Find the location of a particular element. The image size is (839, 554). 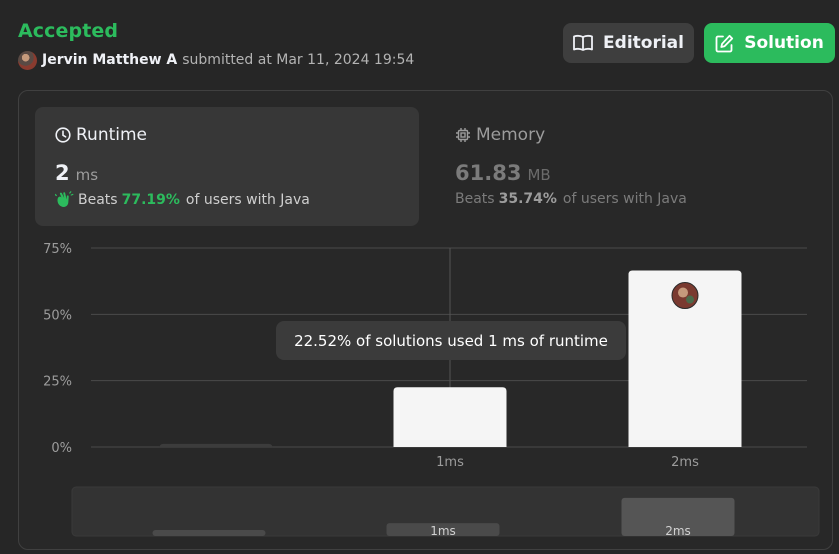

editorial-button: Editorial is located at coordinates (628, 43).